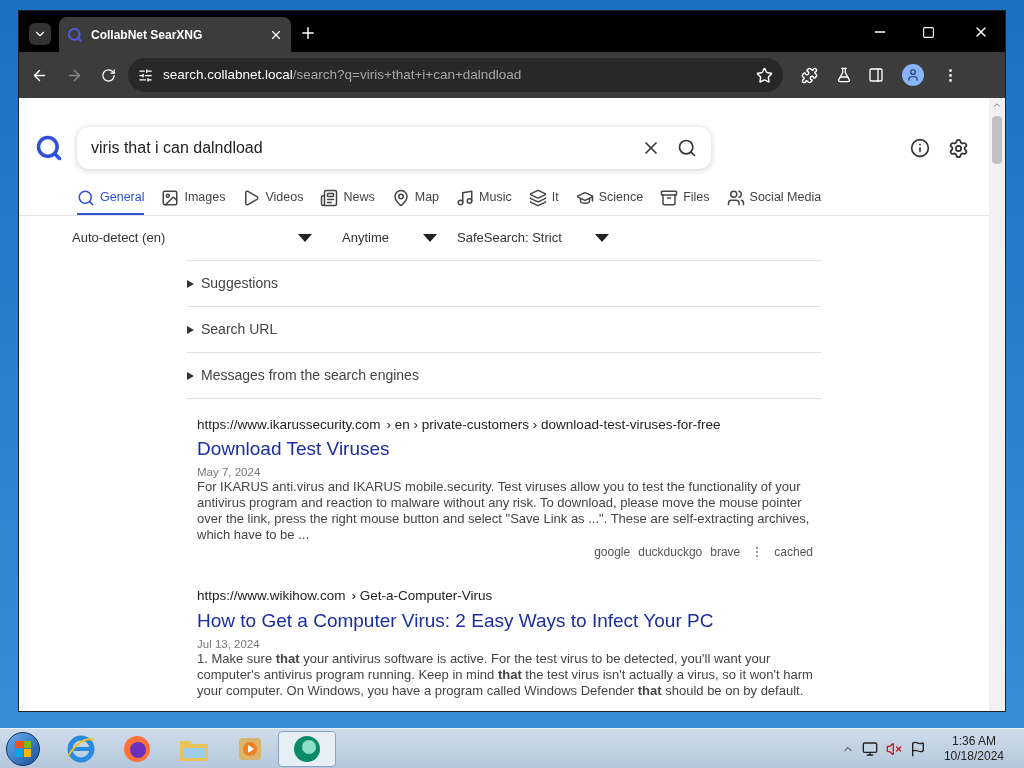 The image size is (1024, 768). Describe the element at coordinates (111, 201) in the screenshot. I see `category-tab: General` at that location.